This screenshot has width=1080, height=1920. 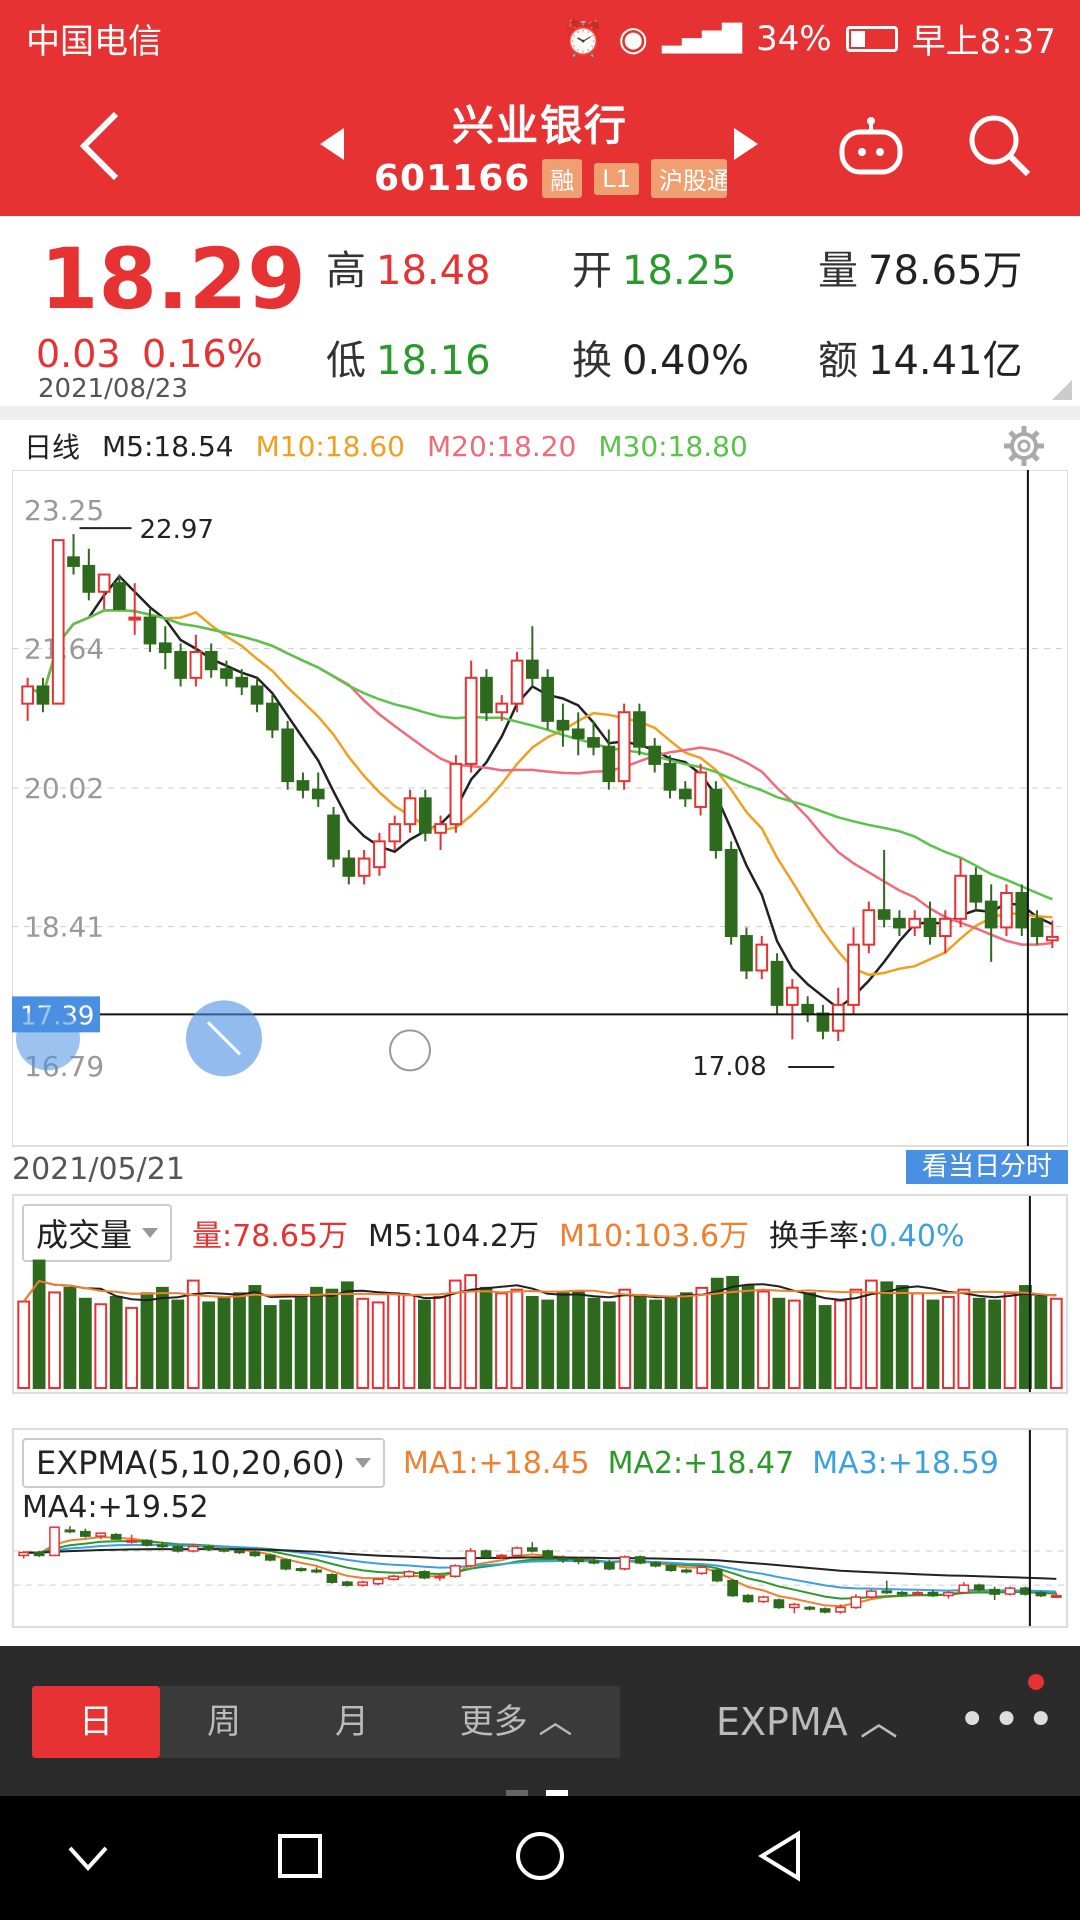 I want to click on robot-assistant-icon, so click(x=871, y=146).